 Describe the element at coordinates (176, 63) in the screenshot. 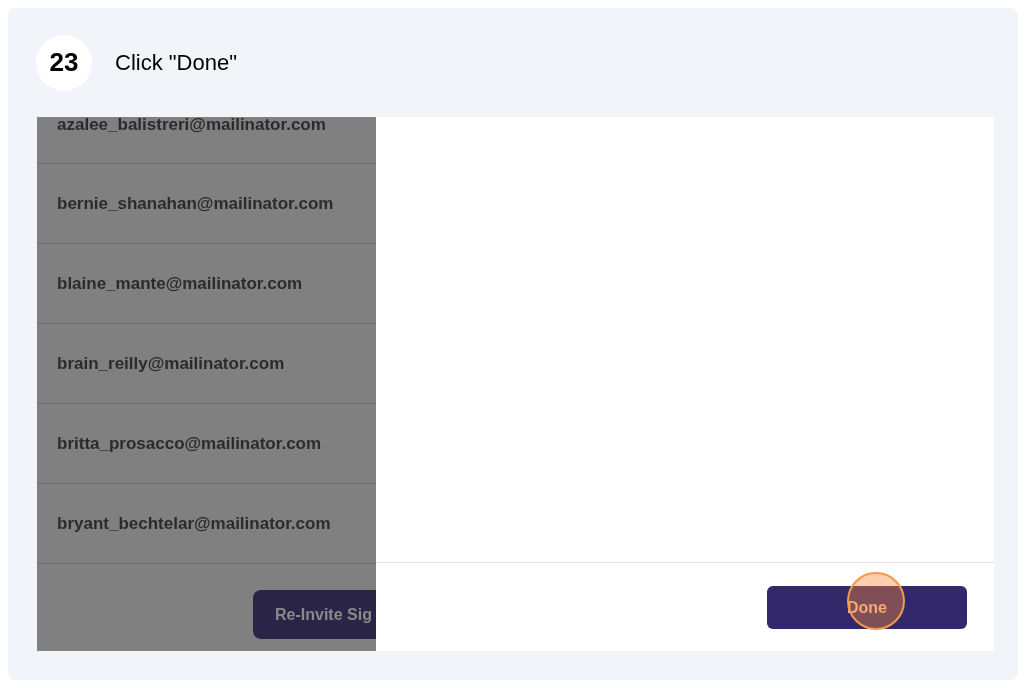

I see `step-instruction: Click "Done"` at that location.